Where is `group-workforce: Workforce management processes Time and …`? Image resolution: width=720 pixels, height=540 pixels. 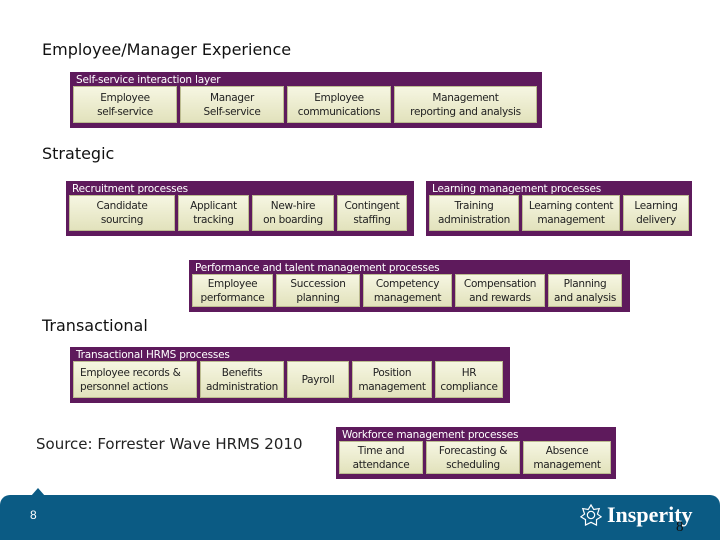
group-workforce: Workforce management processes Time and … is located at coordinates (476, 453).